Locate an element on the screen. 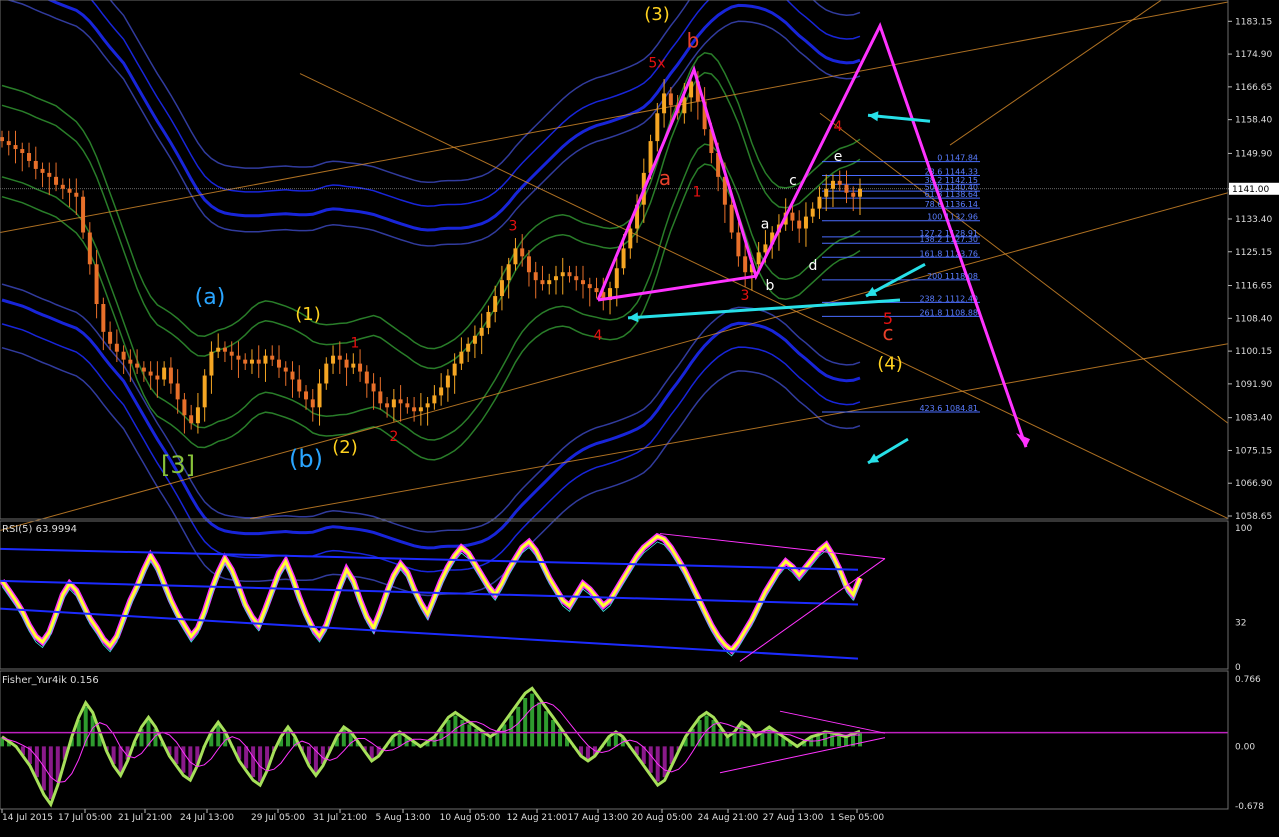 This screenshot has width=1279, height=837. rsi-pane is located at coordinates (443, 597).